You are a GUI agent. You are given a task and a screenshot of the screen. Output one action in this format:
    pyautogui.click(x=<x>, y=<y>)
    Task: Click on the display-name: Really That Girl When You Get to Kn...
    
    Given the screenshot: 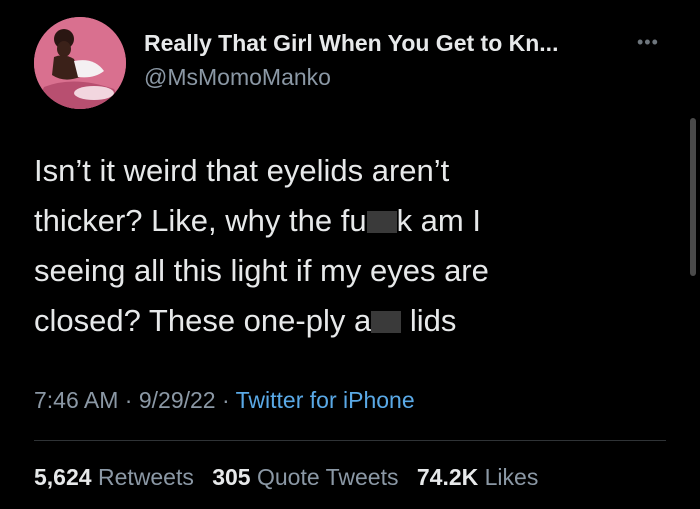 What is the action you would take?
    pyautogui.click(x=351, y=43)
    